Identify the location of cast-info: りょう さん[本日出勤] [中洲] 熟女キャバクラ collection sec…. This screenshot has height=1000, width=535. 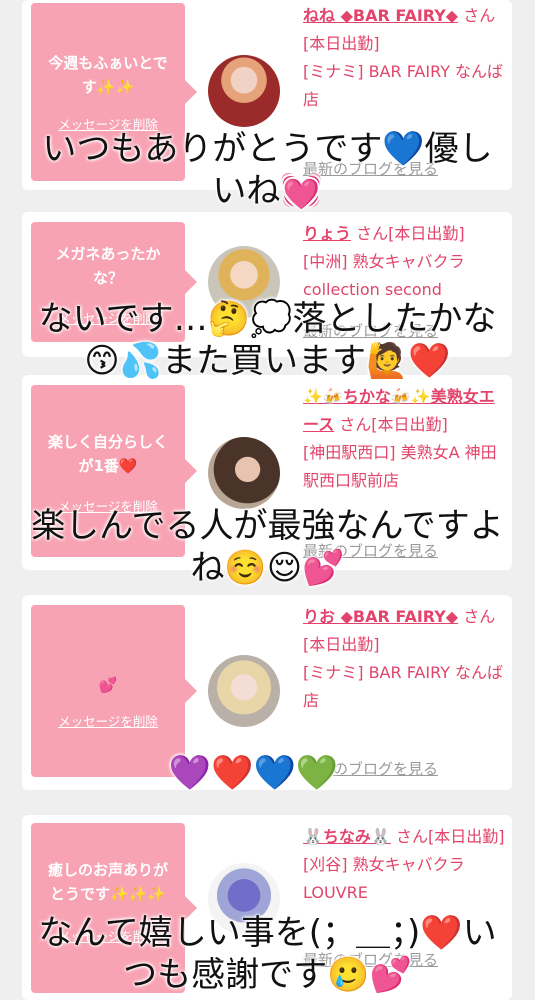
(405, 262).